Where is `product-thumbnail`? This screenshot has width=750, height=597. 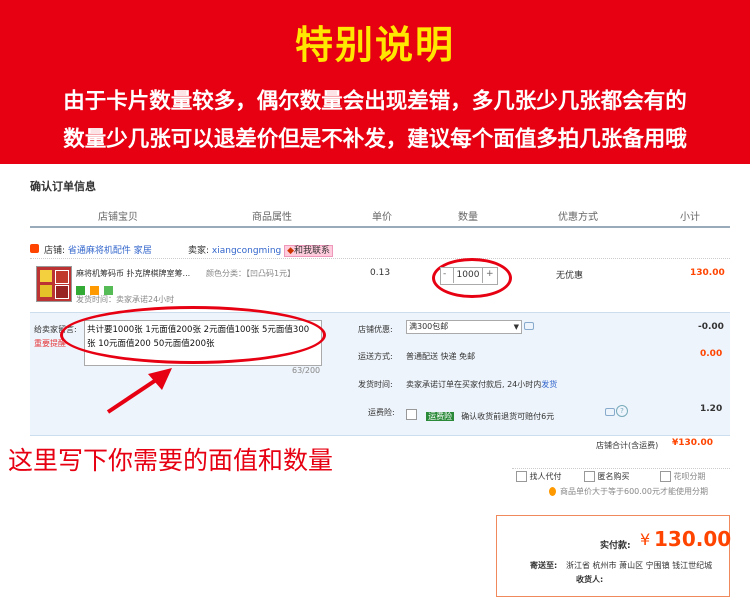 product-thumbnail is located at coordinates (54, 284).